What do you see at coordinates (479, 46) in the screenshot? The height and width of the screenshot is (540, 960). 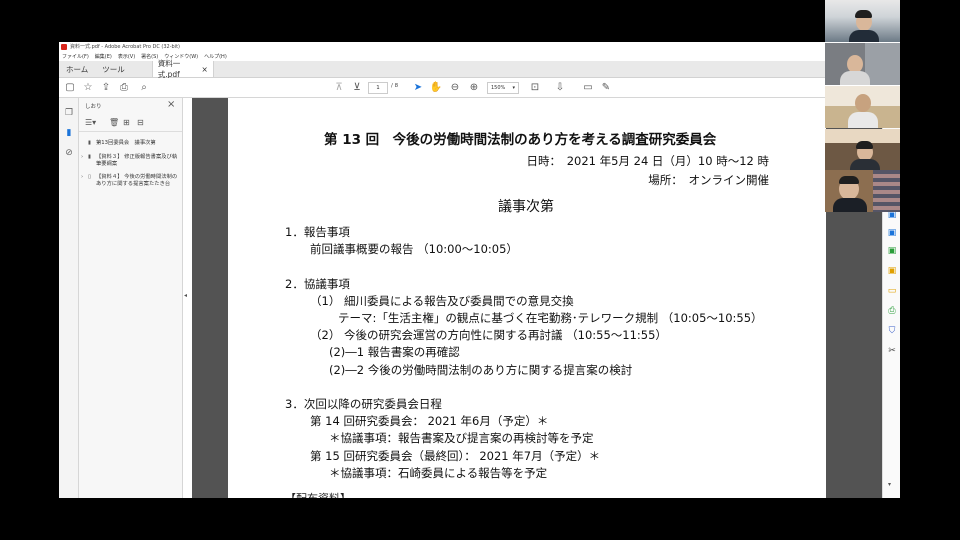 I see `title-bar: 資料一式.pdf - Adobe Acrobat Pro DC (32-bit)` at bounding box center [479, 46].